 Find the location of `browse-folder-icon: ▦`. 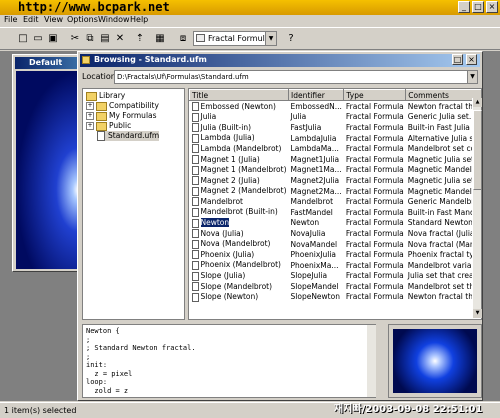

browse-folder-icon: ▦ is located at coordinates (160, 39).